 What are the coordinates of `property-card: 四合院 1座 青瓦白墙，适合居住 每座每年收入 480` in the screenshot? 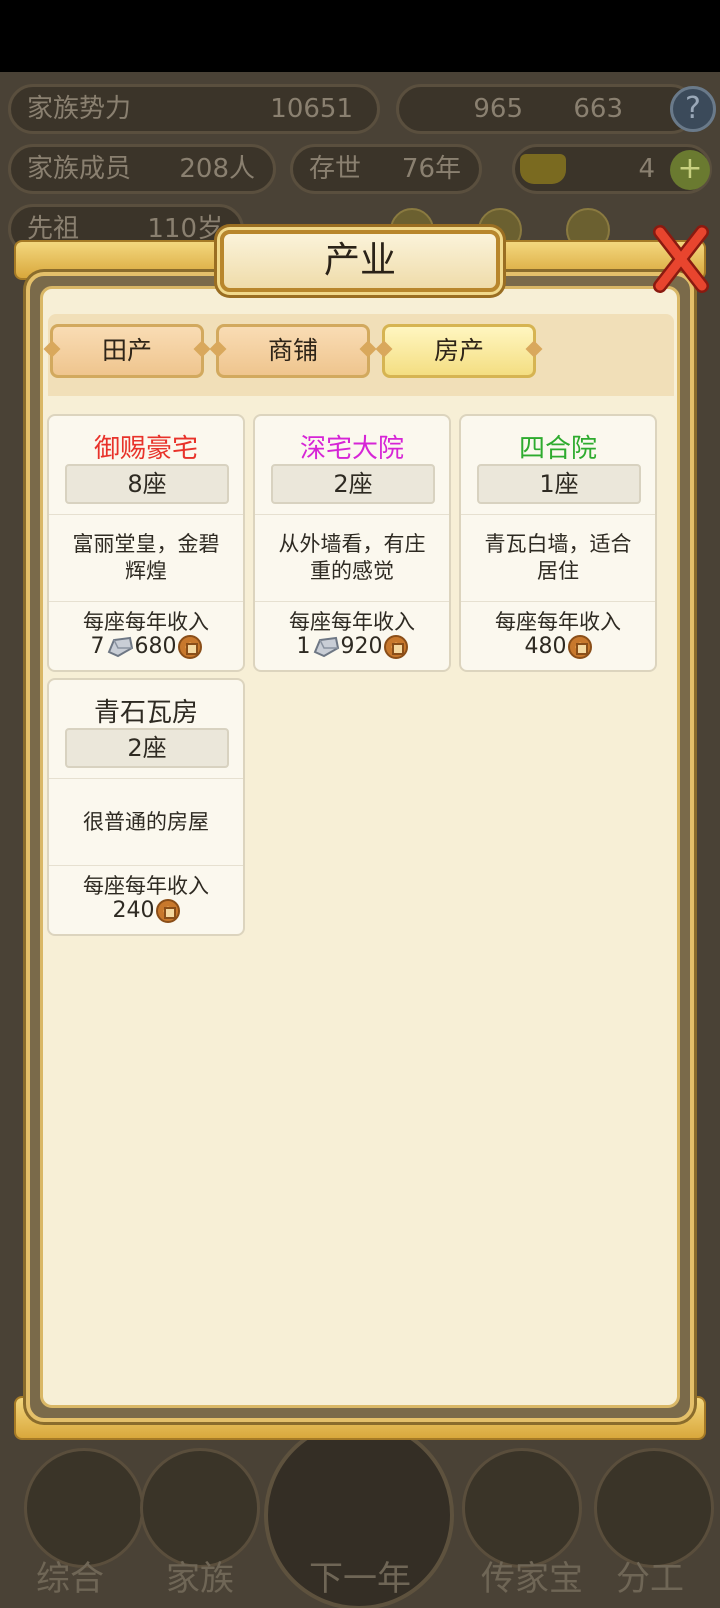 It's located at (558, 543).